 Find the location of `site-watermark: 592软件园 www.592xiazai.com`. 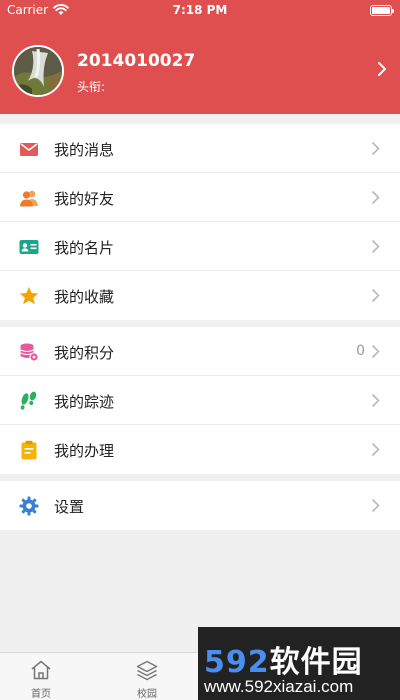

site-watermark: 592软件园 www.592xiazai.com is located at coordinates (299, 663).